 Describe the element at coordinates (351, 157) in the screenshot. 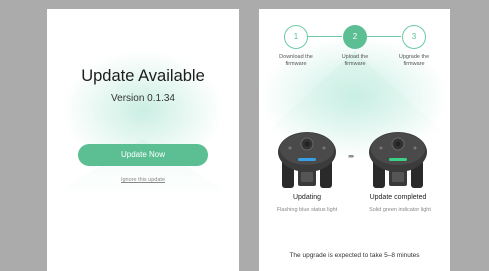

I see `arrow-indicator: ›››››` at that location.